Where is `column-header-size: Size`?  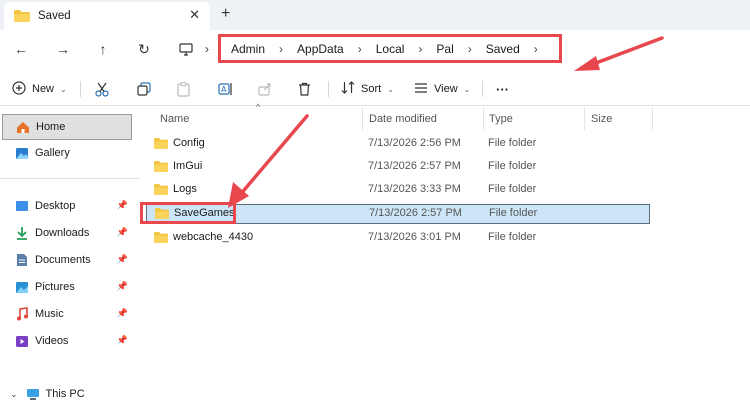
column-header-size: Size is located at coordinates (601, 119).